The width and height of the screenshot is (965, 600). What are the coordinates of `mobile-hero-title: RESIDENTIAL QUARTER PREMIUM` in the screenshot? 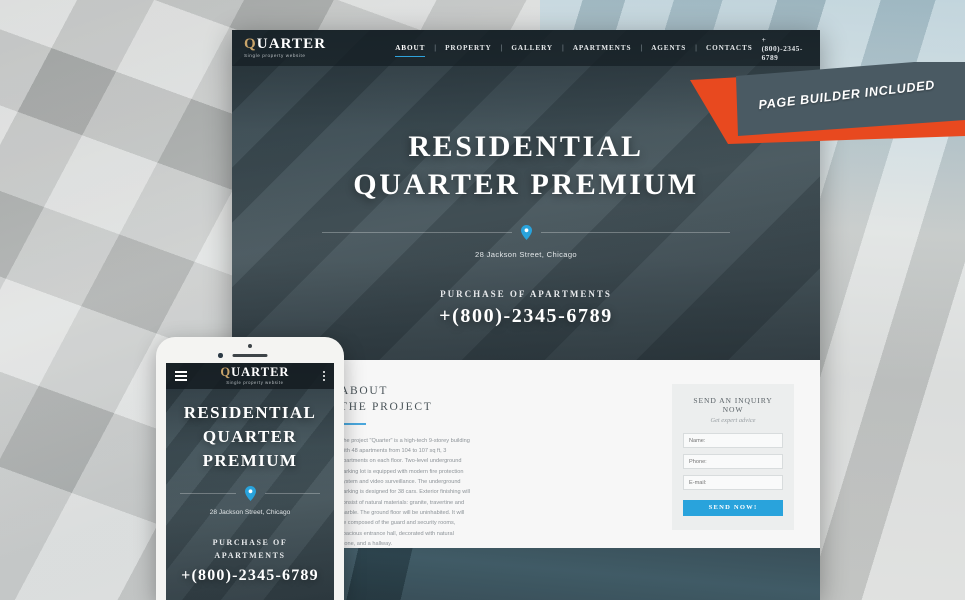 It's located at (250, 437).